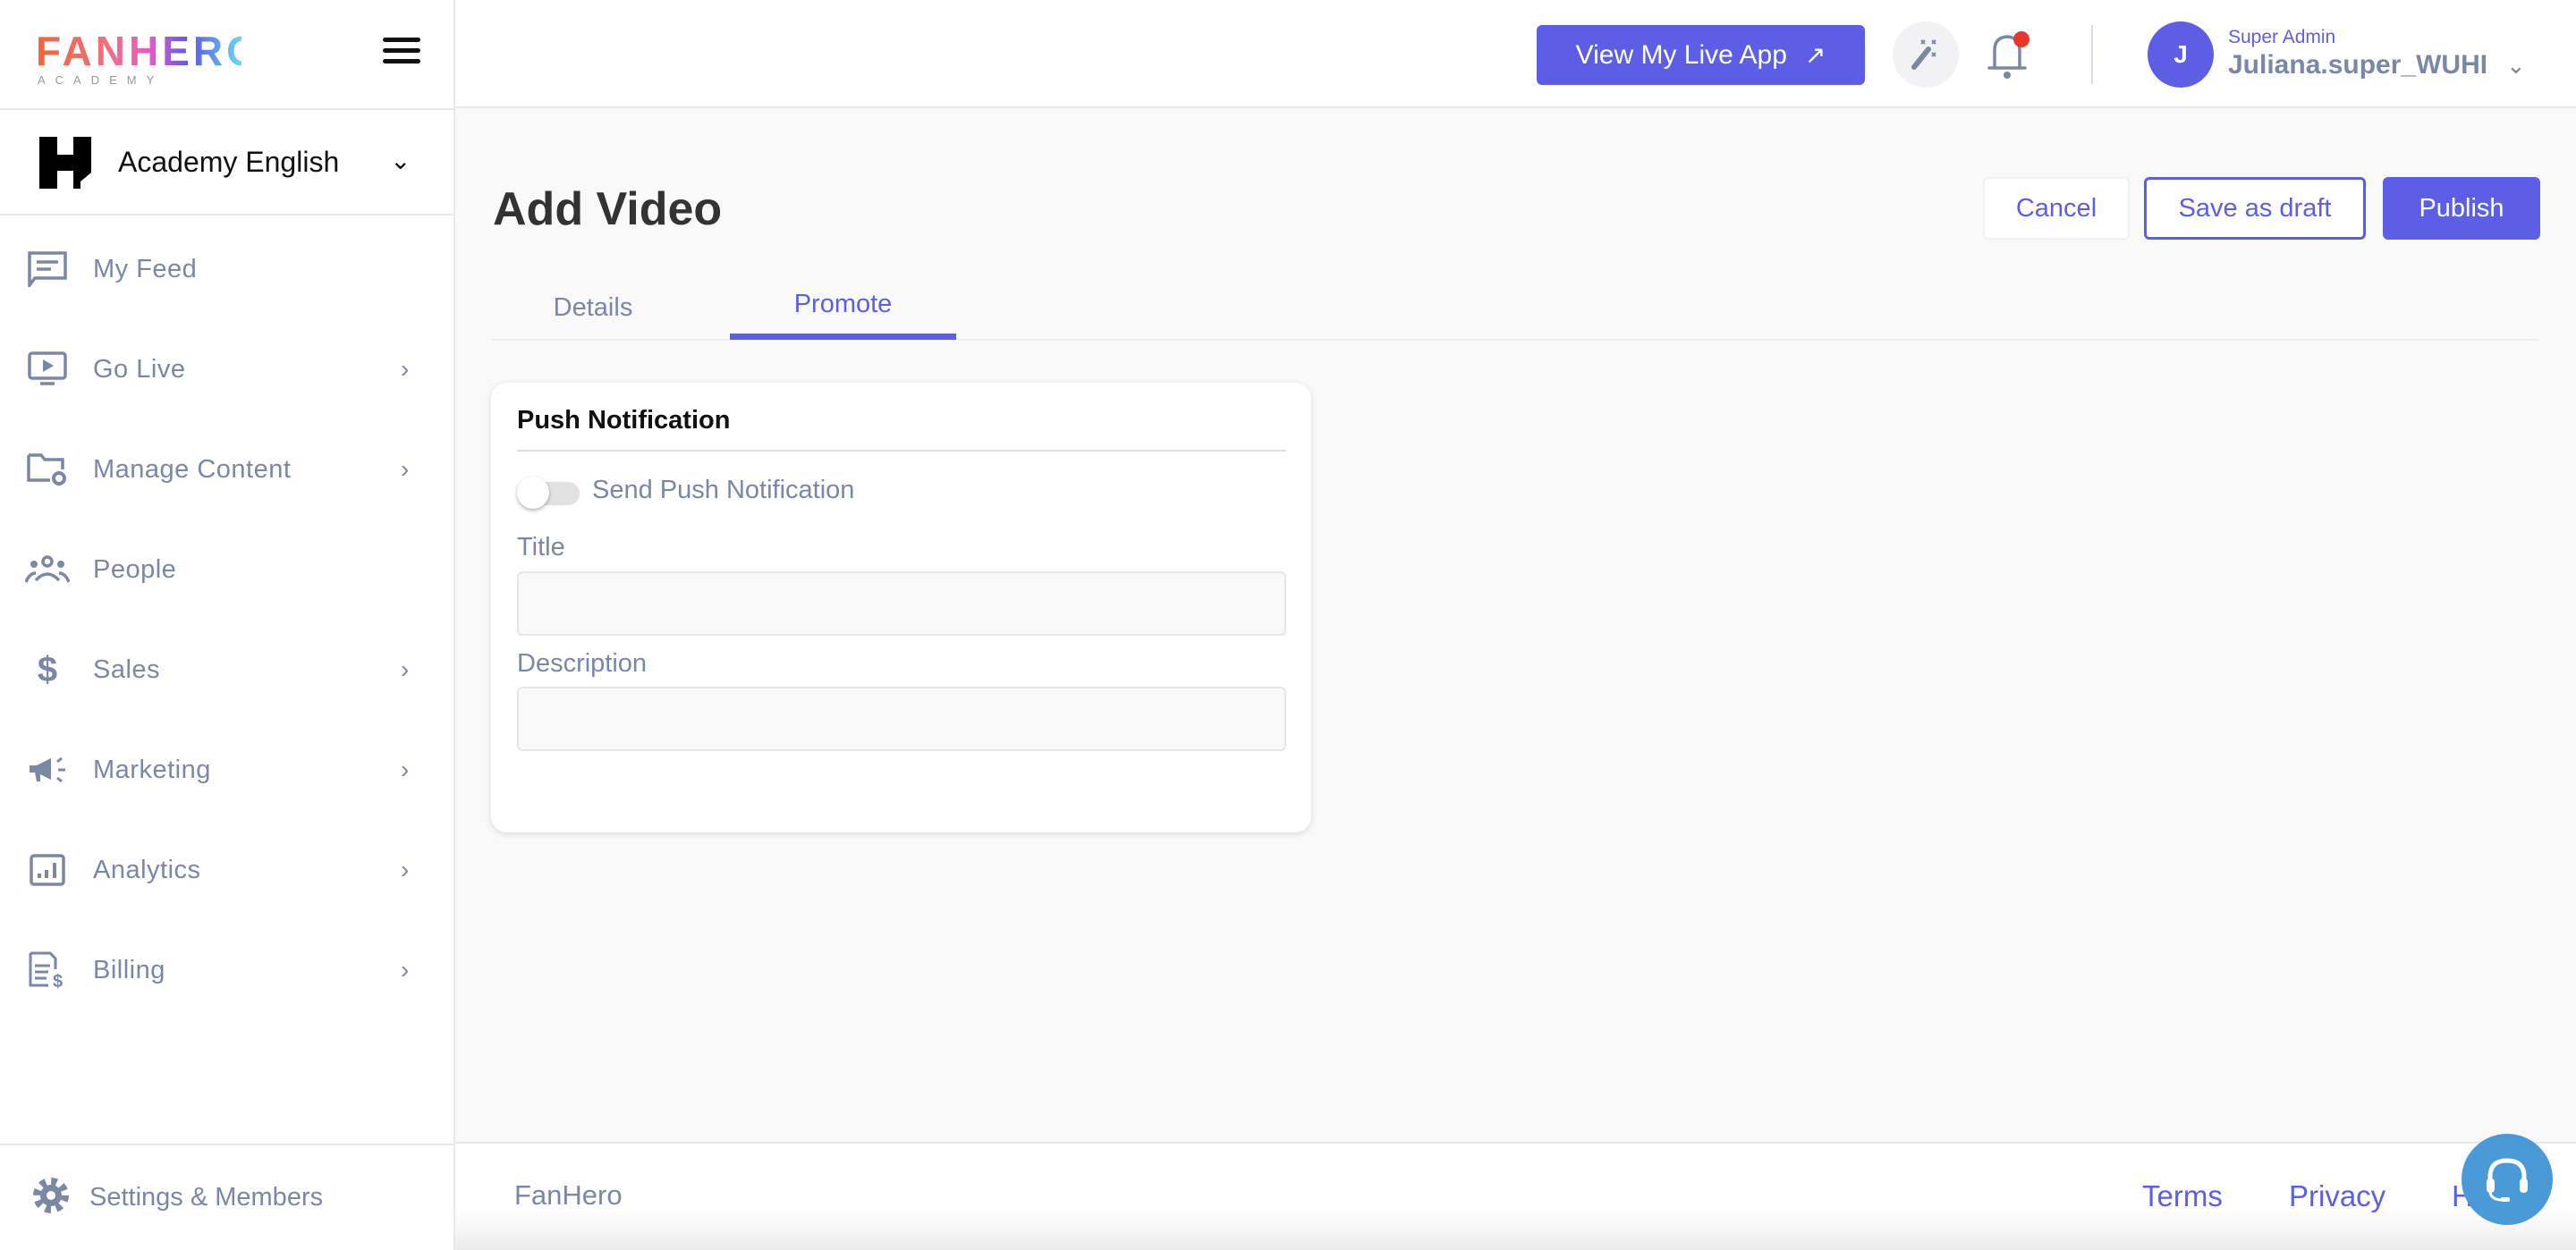  Describe the element at coordinates (568, 1195) in the screenshot. I see `footer-brand: FanHero` at that location.